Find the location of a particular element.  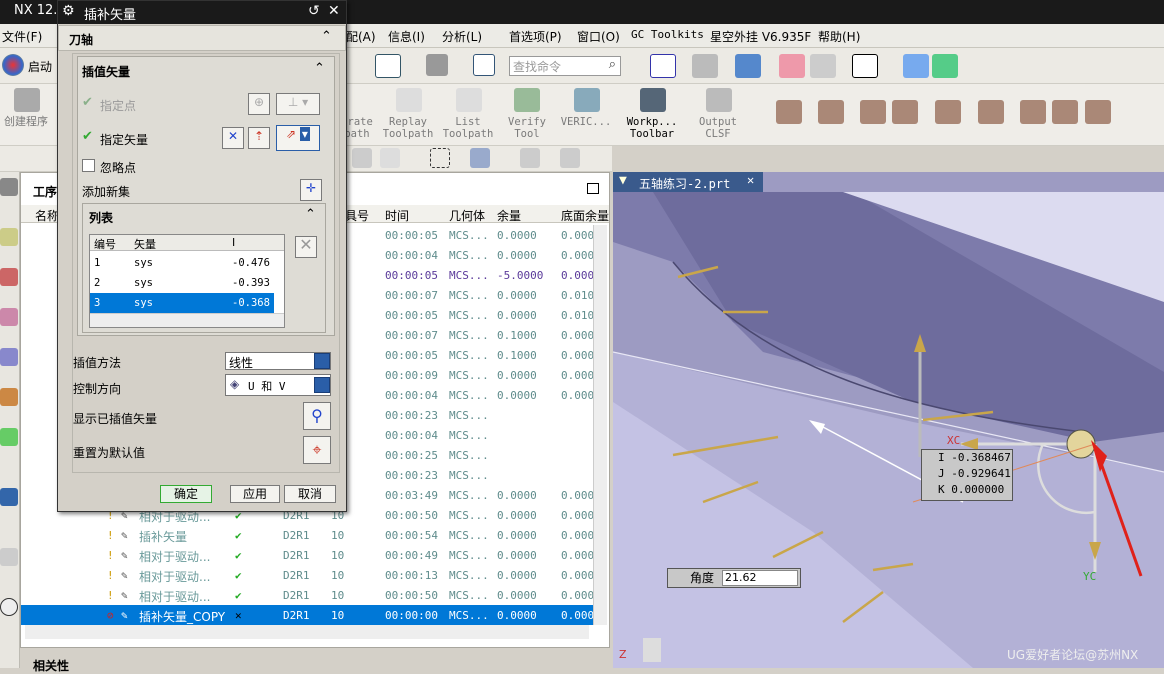

add-new-set-button: ✛ is located at coordinates (311, 190).